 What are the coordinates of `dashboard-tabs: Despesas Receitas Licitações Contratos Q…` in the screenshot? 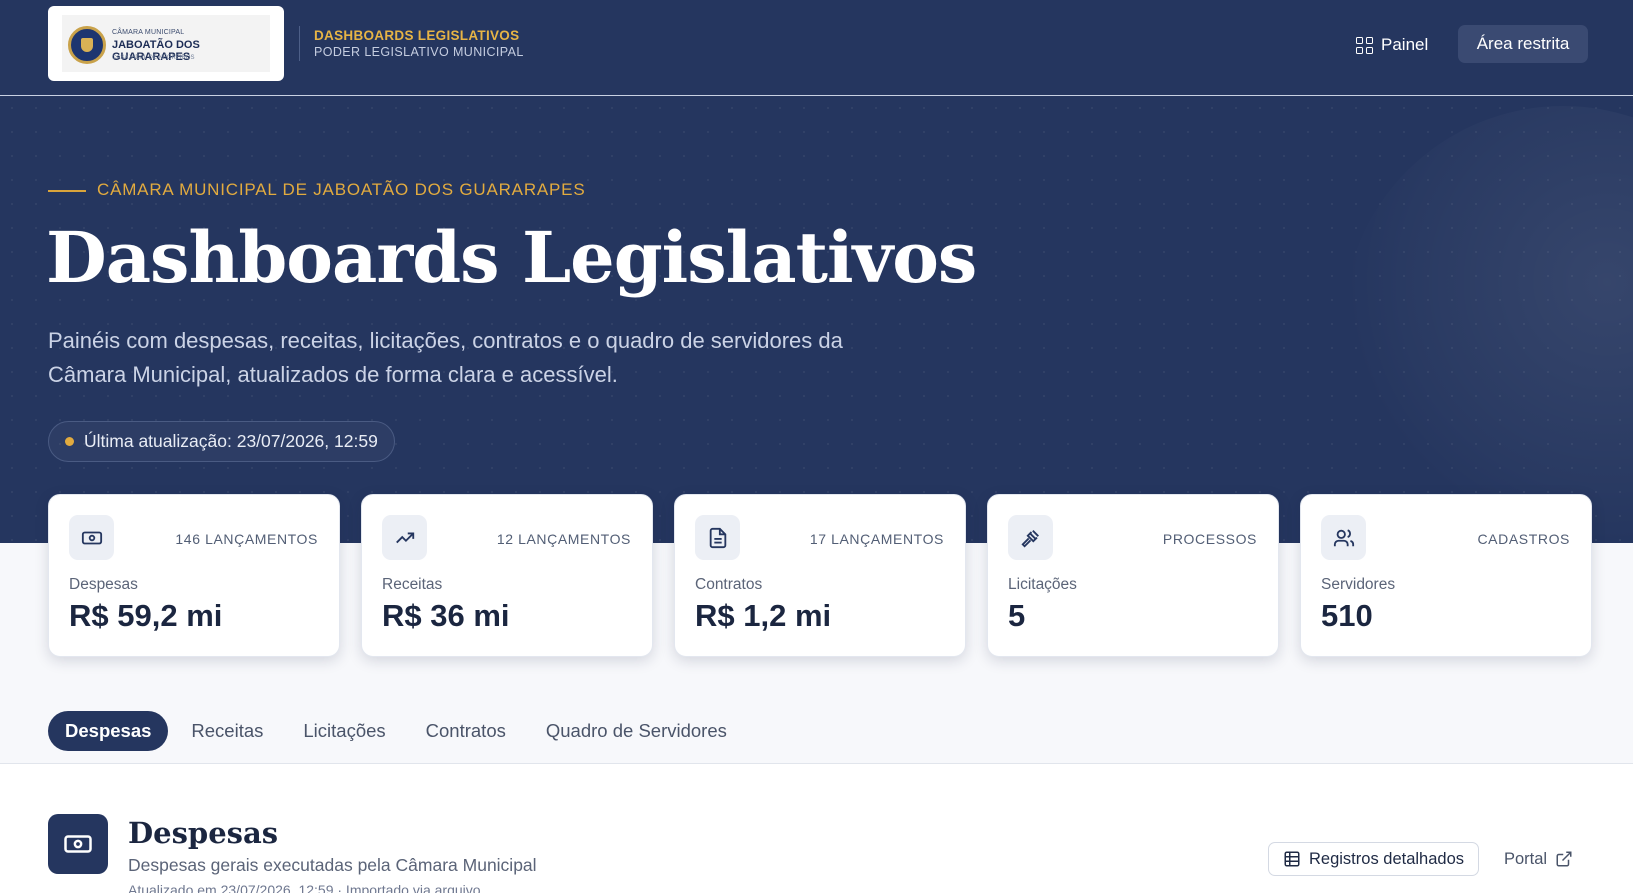 It's located at (399, 731).